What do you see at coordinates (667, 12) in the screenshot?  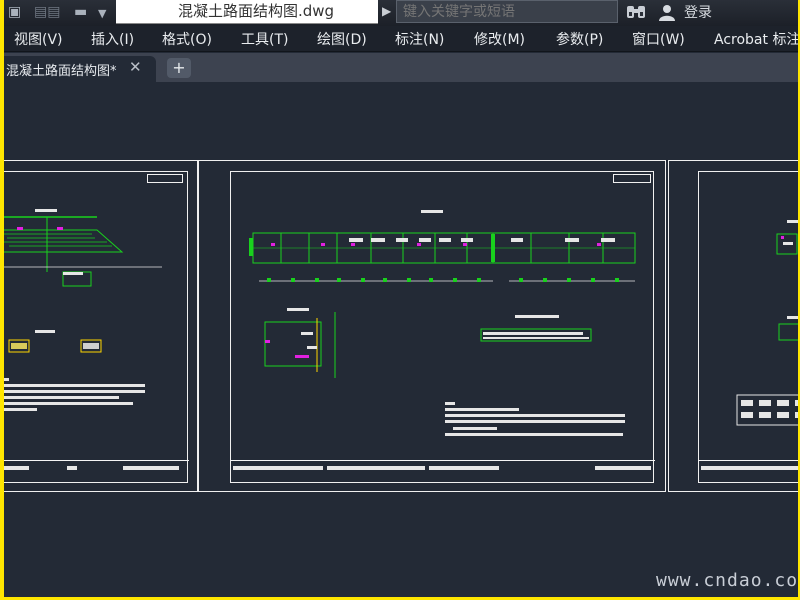 I see `user-icon` at bounding box center [667, 12].